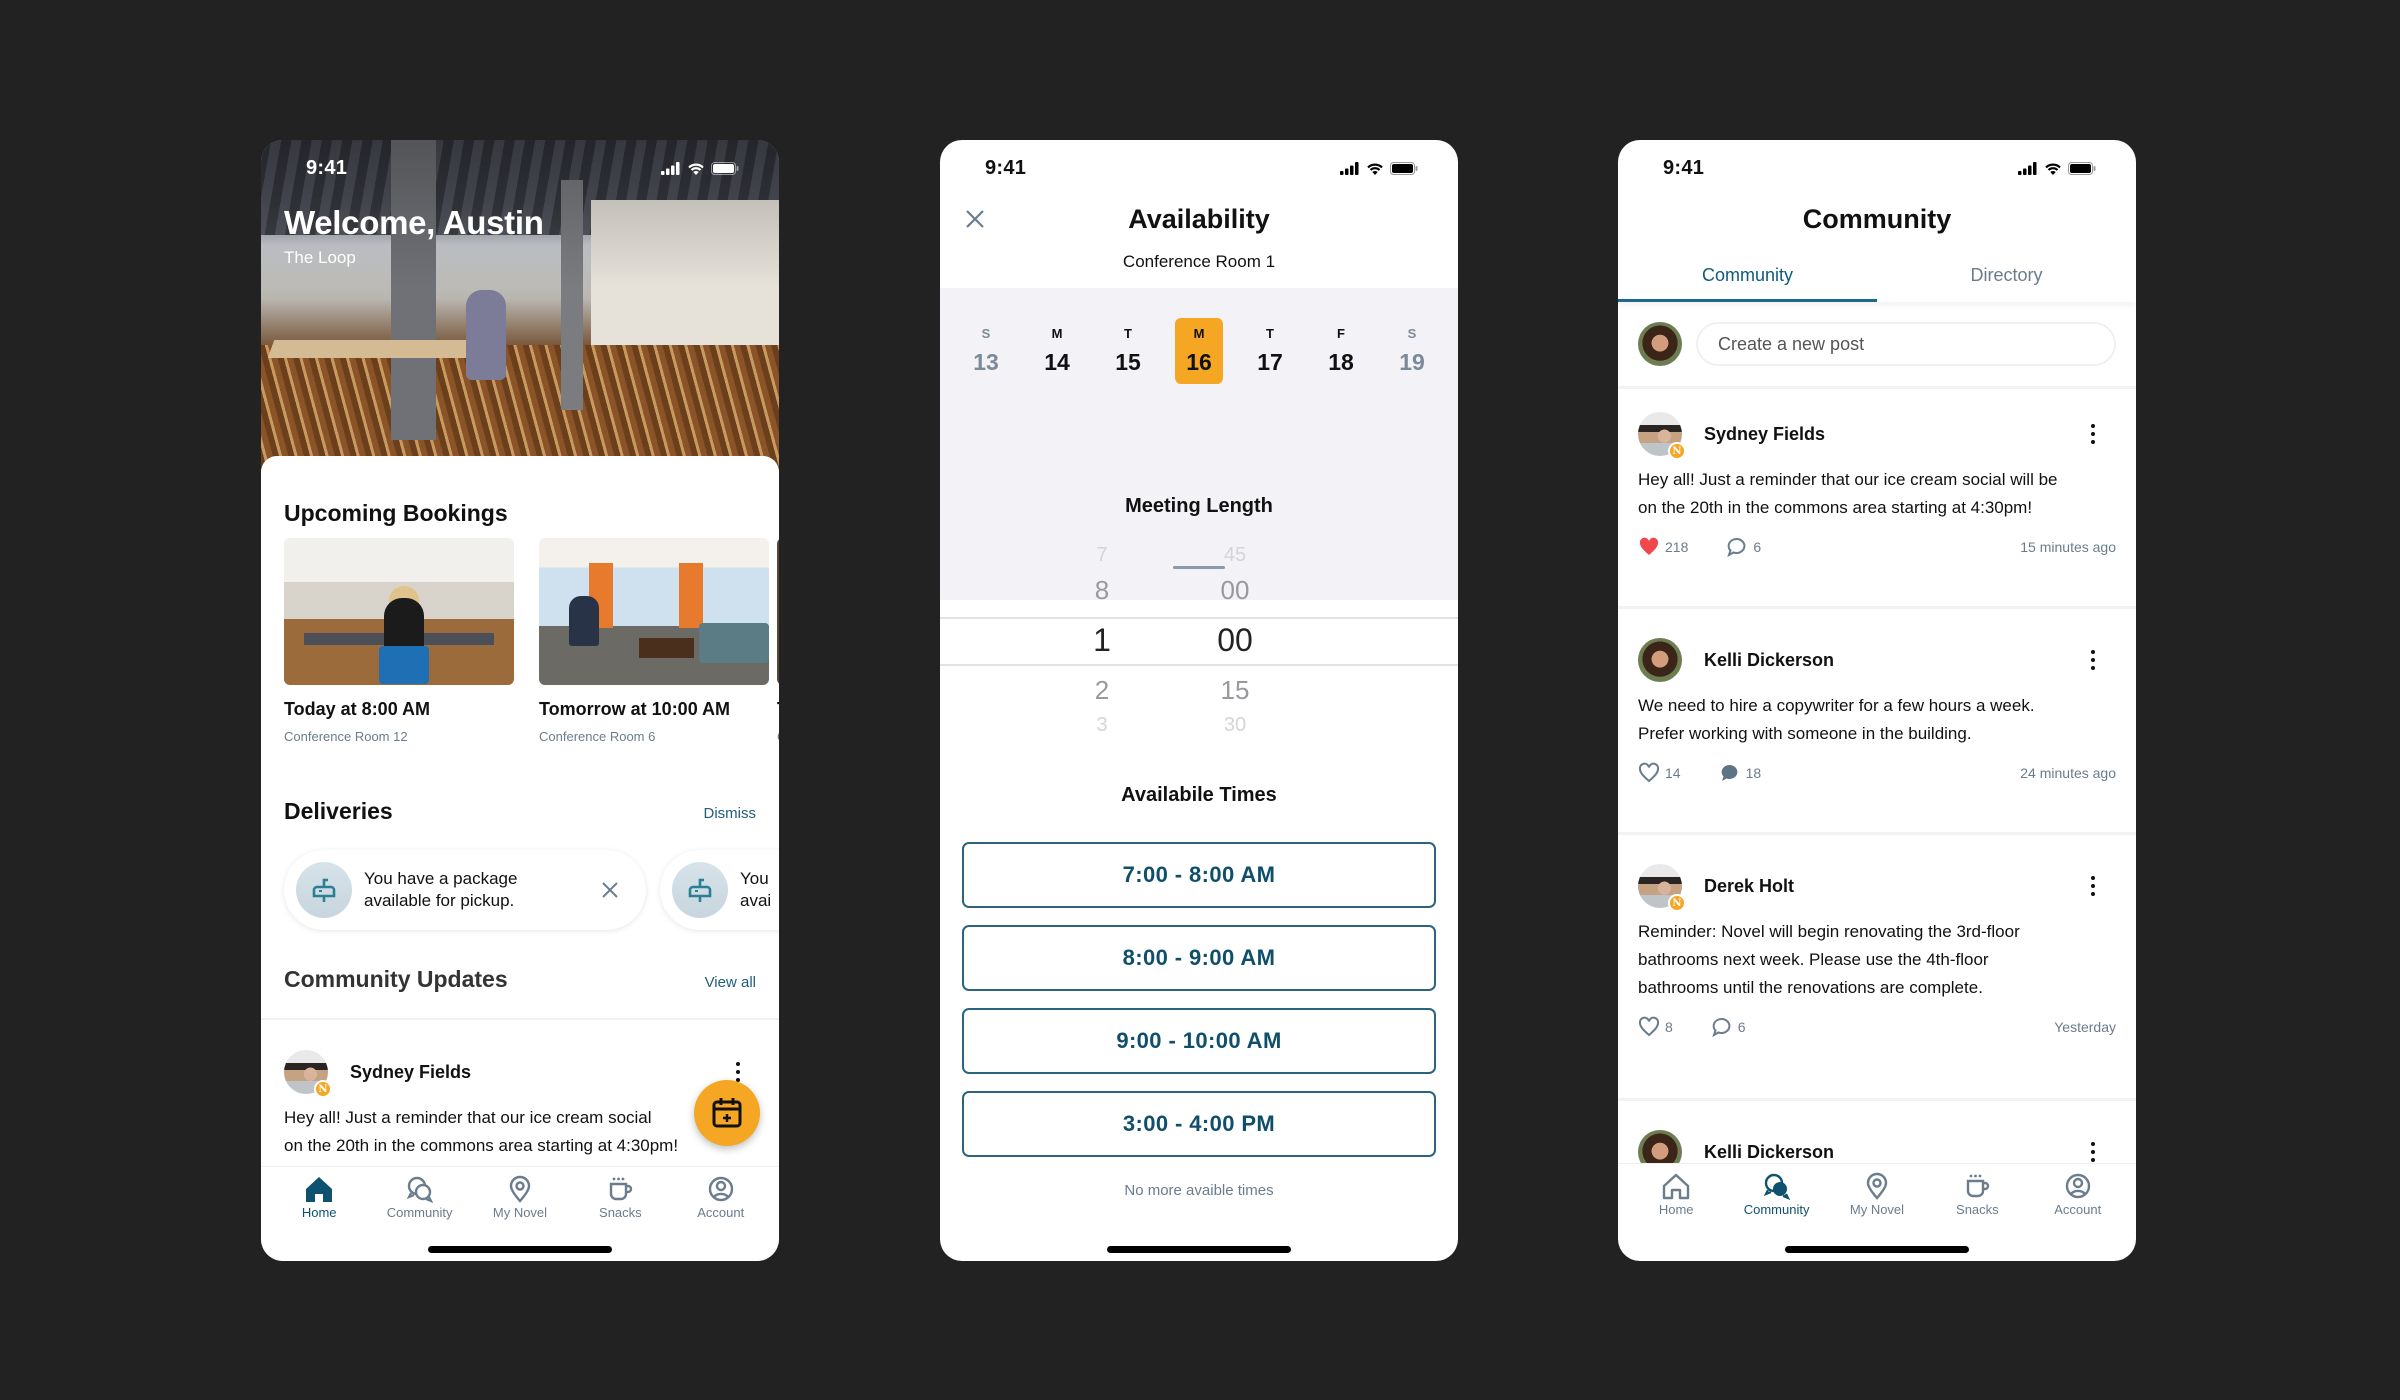  Describe the element at coordinates (520, 1189) in the screenshot. I see `location-pin-icon` at that location.